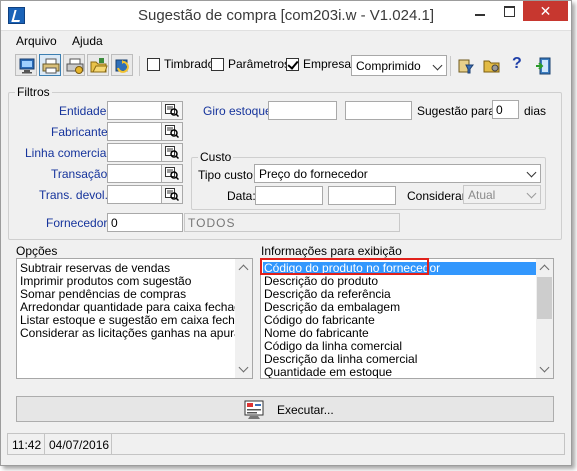  I want to click on linha-comercial-lookup-button, so click(172, 152).